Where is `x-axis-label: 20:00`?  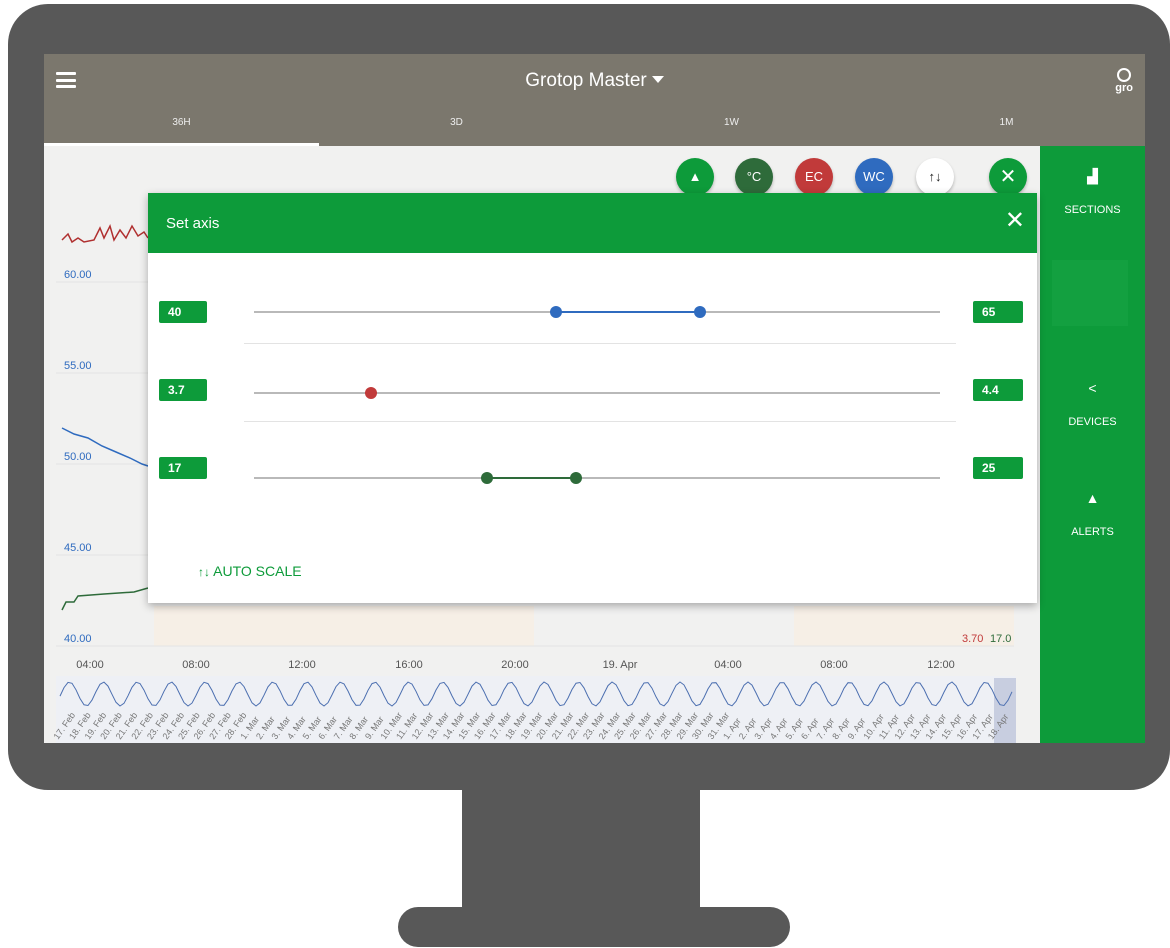
x-axis-label: 20:00 is located at coordinates (515, 665).